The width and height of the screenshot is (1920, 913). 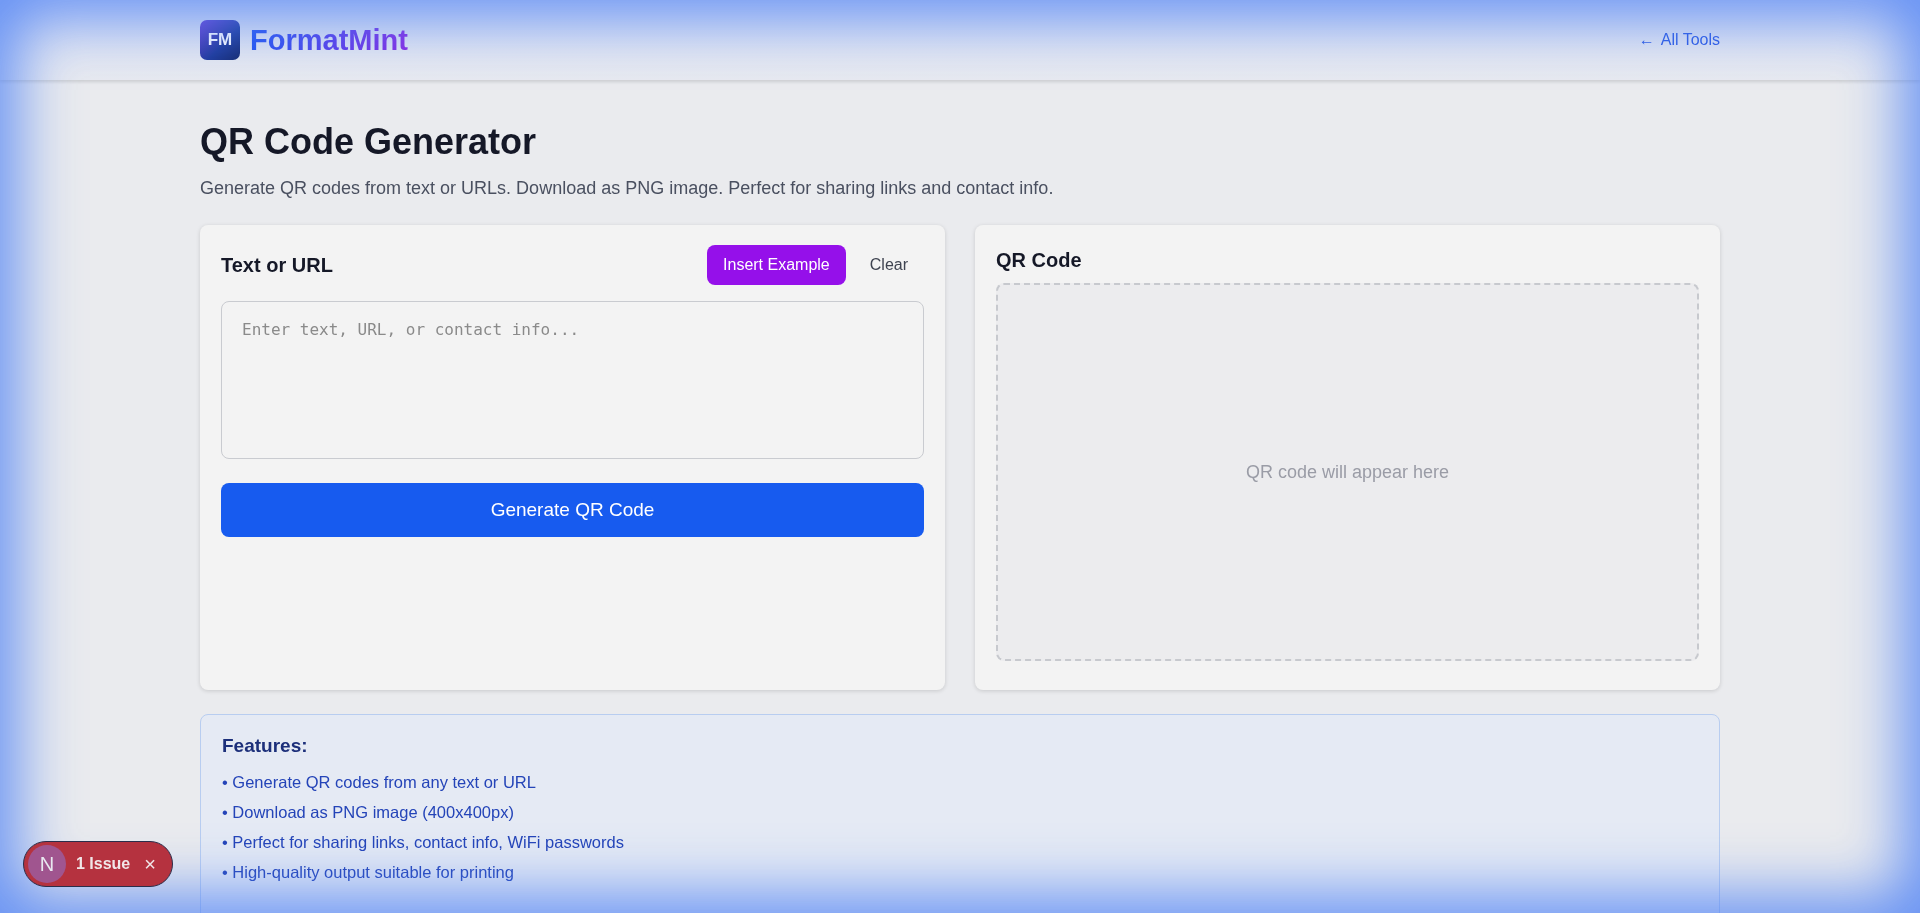 What do you see at coordinates (98, 864) in the screenshot?
I see `issue-badge: N 1 Issue ×` at bounding box center [98, 864].